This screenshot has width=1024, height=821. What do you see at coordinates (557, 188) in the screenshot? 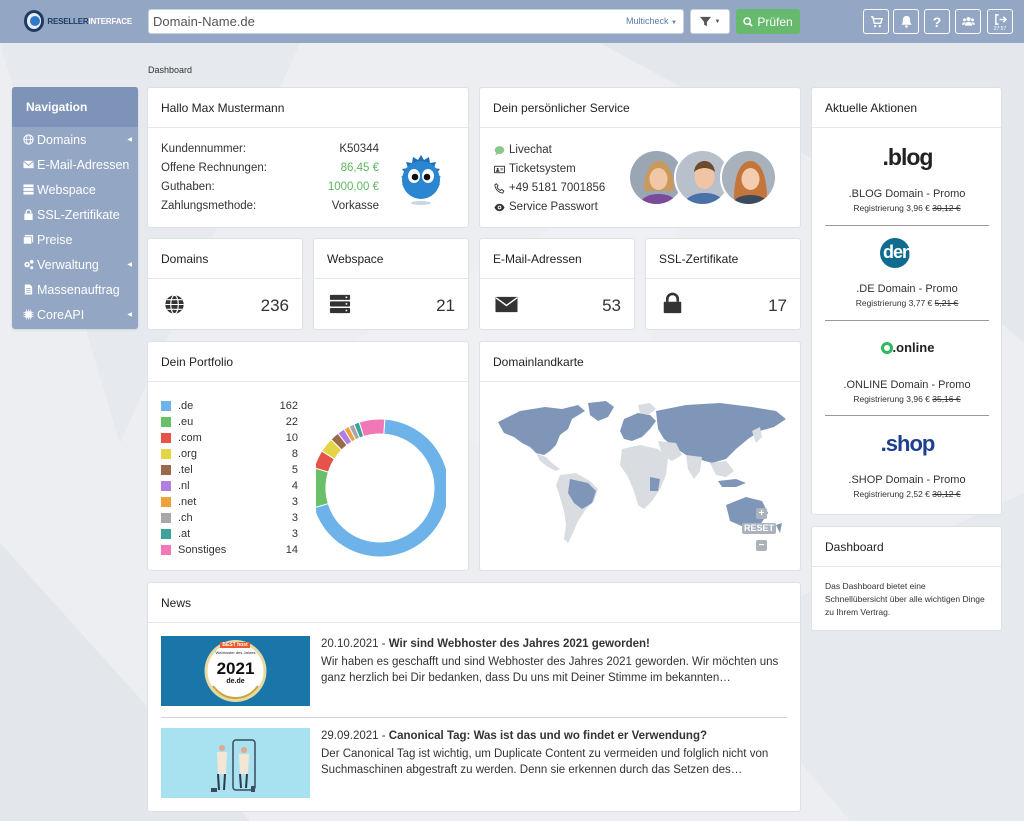
I see `phone-number: +49 5181 7001856` at bounding box center [557, 188].